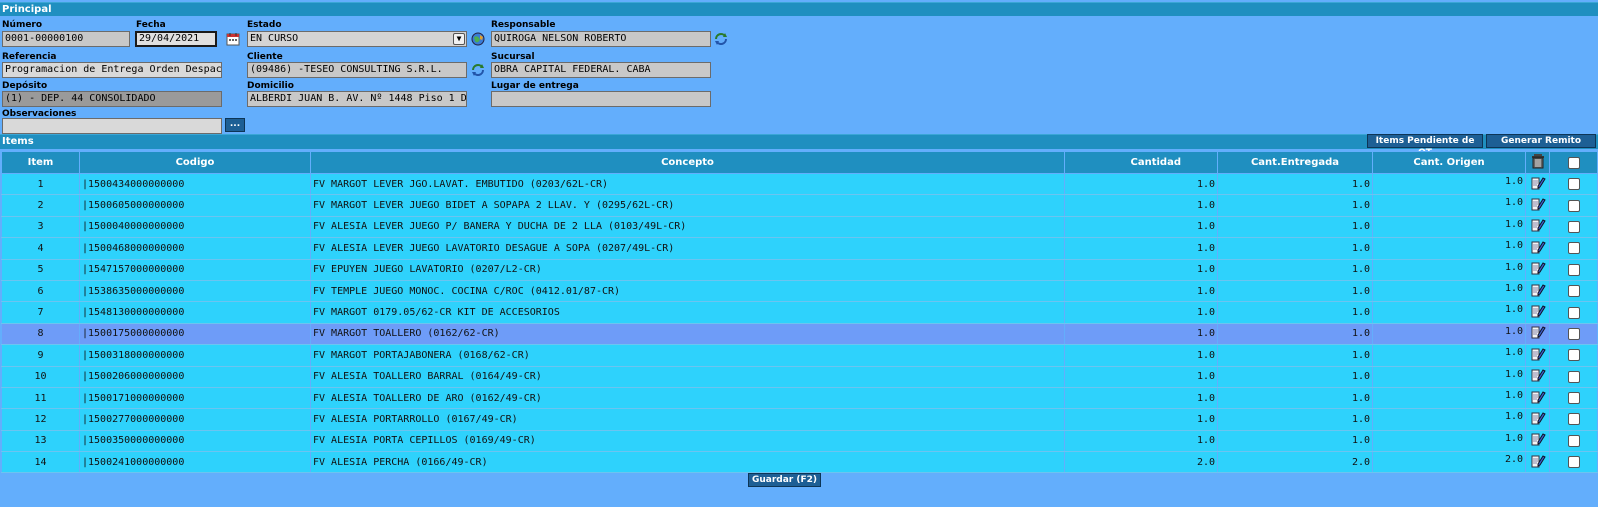  What do you see at coordinates (112, 126) in the screenshot?
I see `observaciones-field` at bounding box center [112, 126].